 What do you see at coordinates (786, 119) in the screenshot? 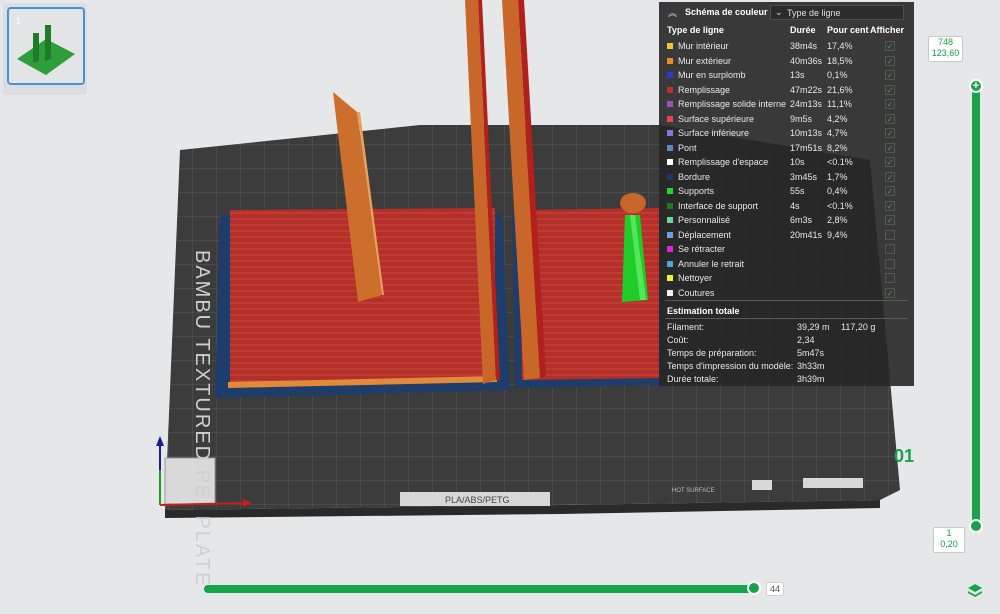
I see `legend-row: Surface supérieure 9m5s 4,2% ✓` at bounding box center [786, 119].